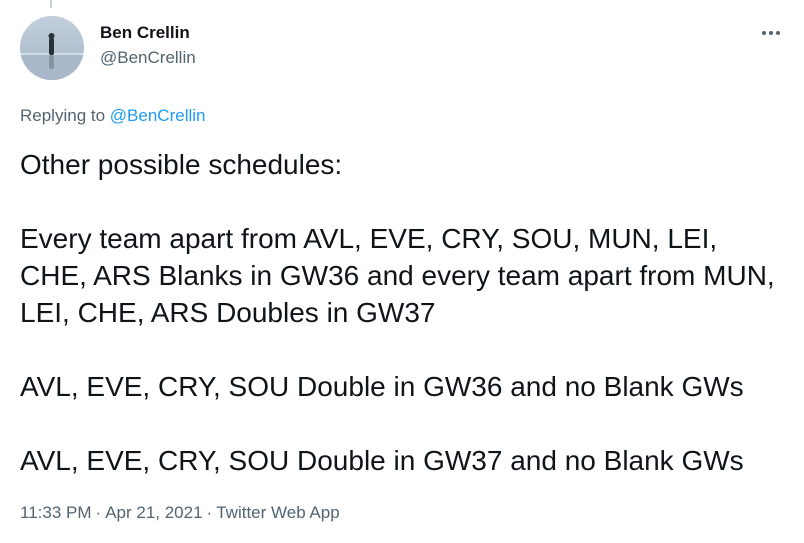 This screenshot has height=543, width=804. I want to click on more-options-button, so click(771, 33).